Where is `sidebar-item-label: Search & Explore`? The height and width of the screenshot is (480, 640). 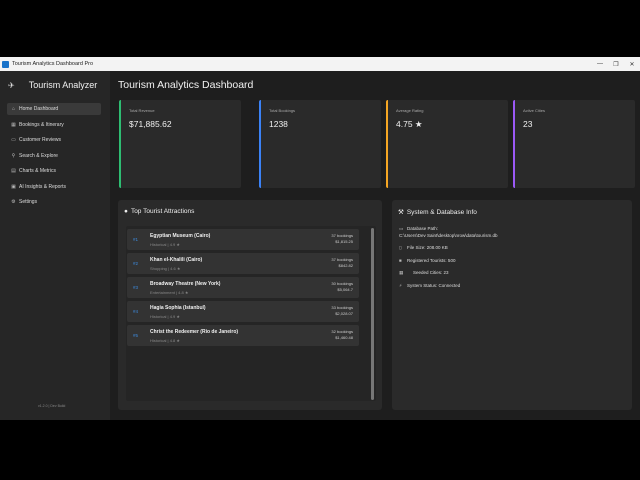 sidebar-item-label: Search & Explore is located at coordinates (38, 155).